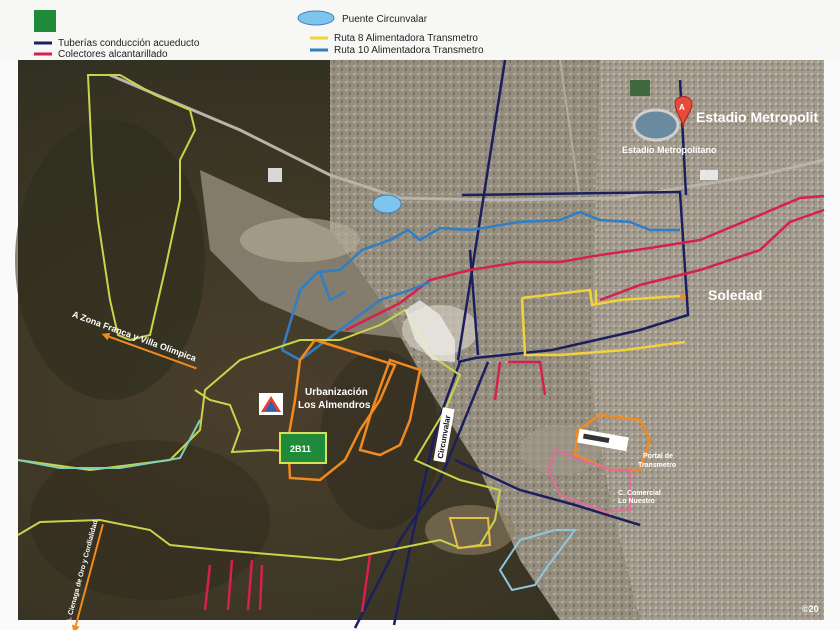  I want to click on stadium-shape, so click(656, 125).